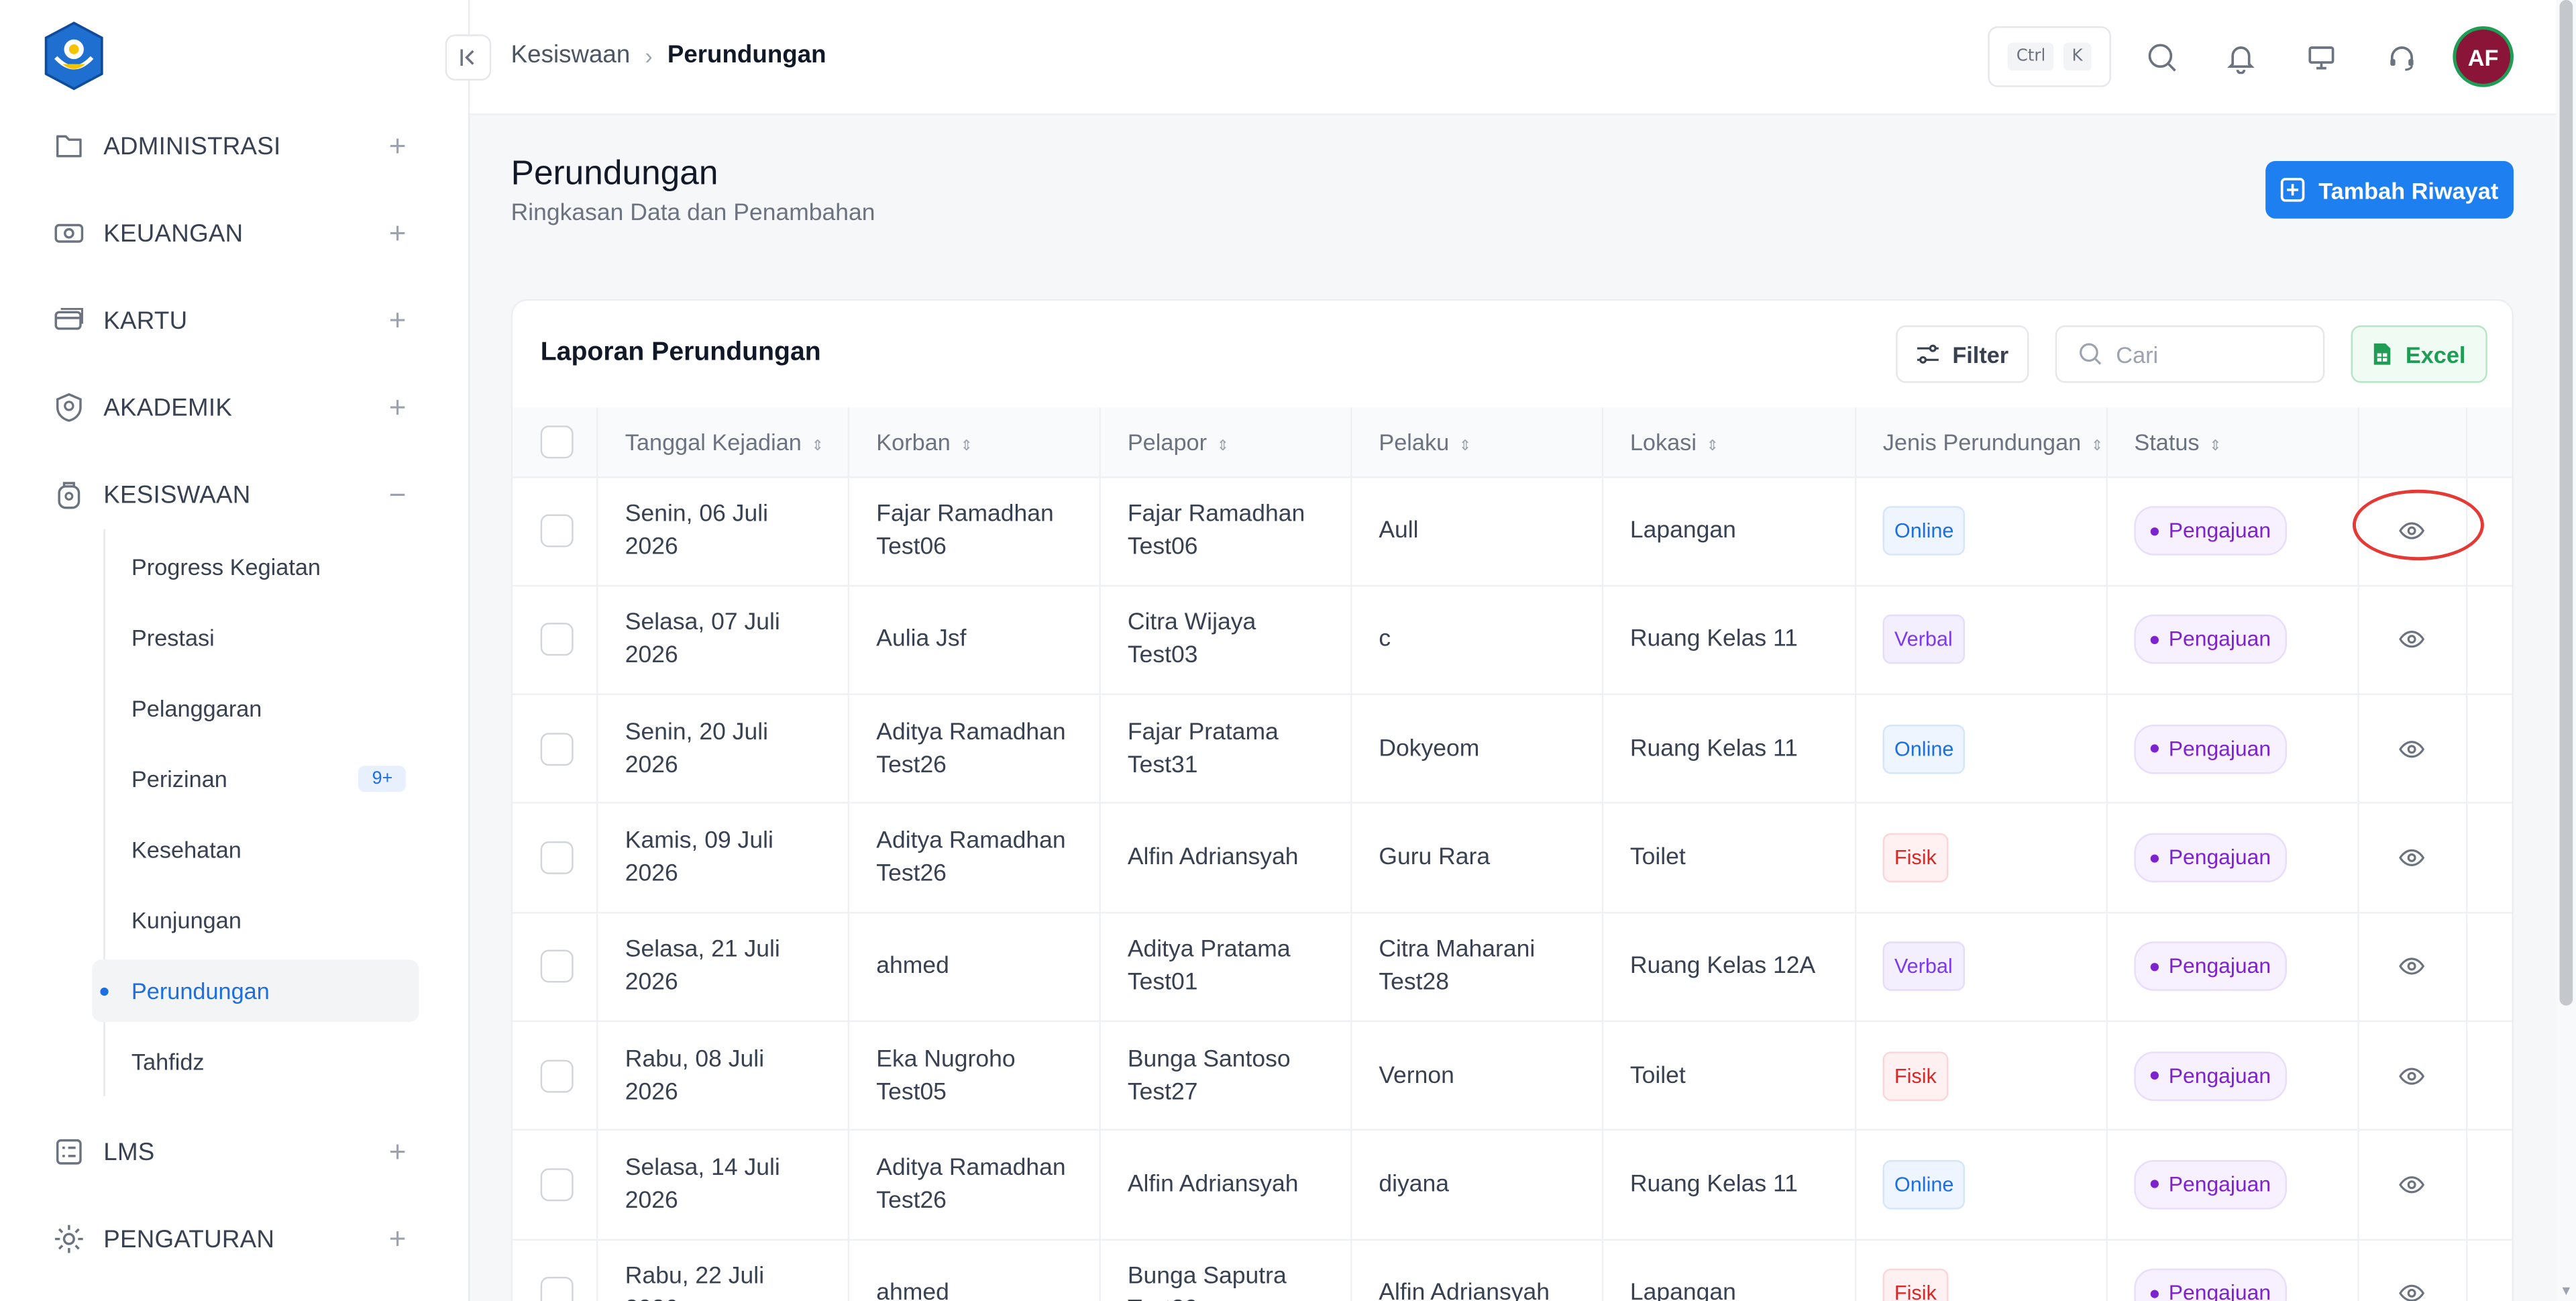 The height and width of the screenshot is (1301, 2576). Describe the element at coordinates (2232, 967) in the screenshot. I see `cell-status: Pengajuan` at that location.